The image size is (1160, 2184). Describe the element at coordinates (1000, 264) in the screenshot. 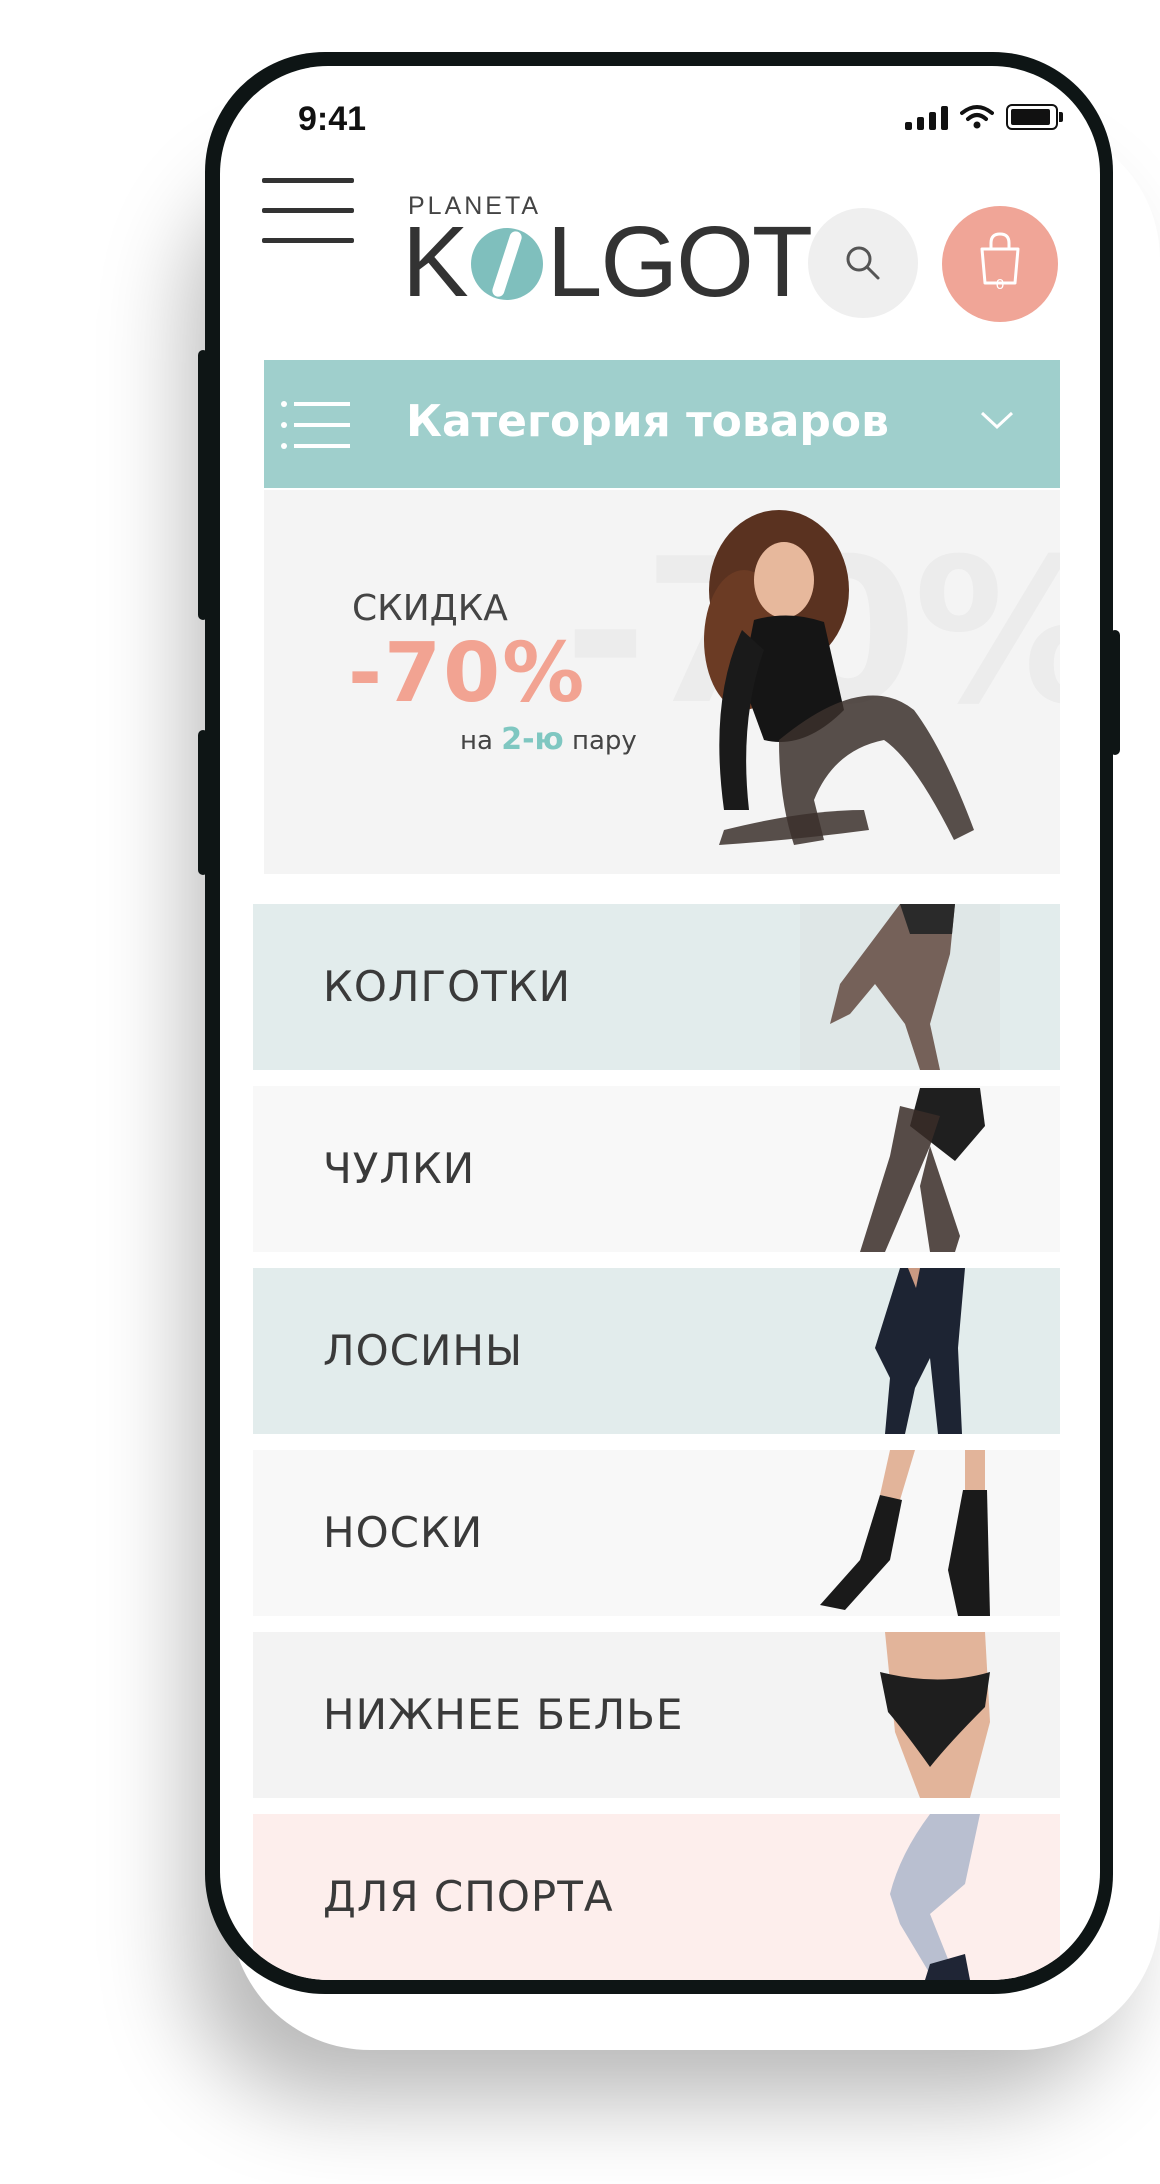

I see `cart-button: 0` at that location.